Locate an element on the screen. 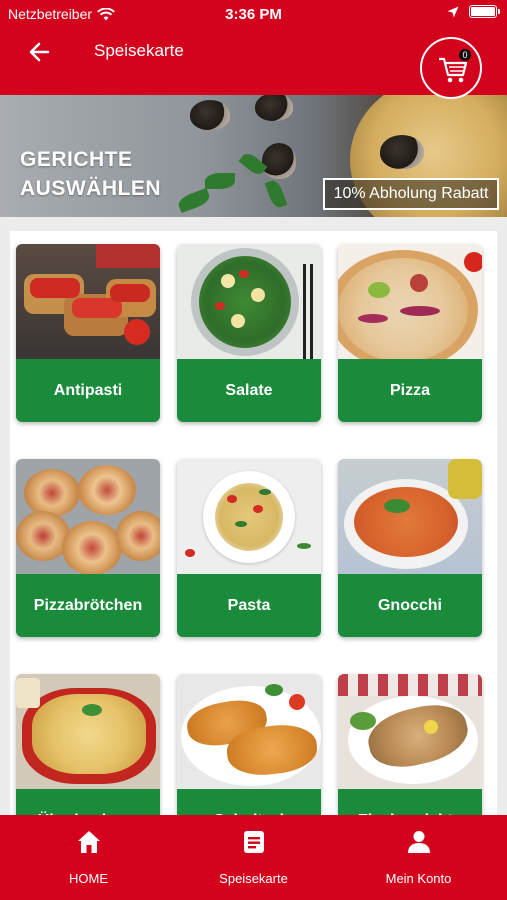 This screenshot has width=507, height=900. category-card-salate: Salate is located at coordinates (249, 333).